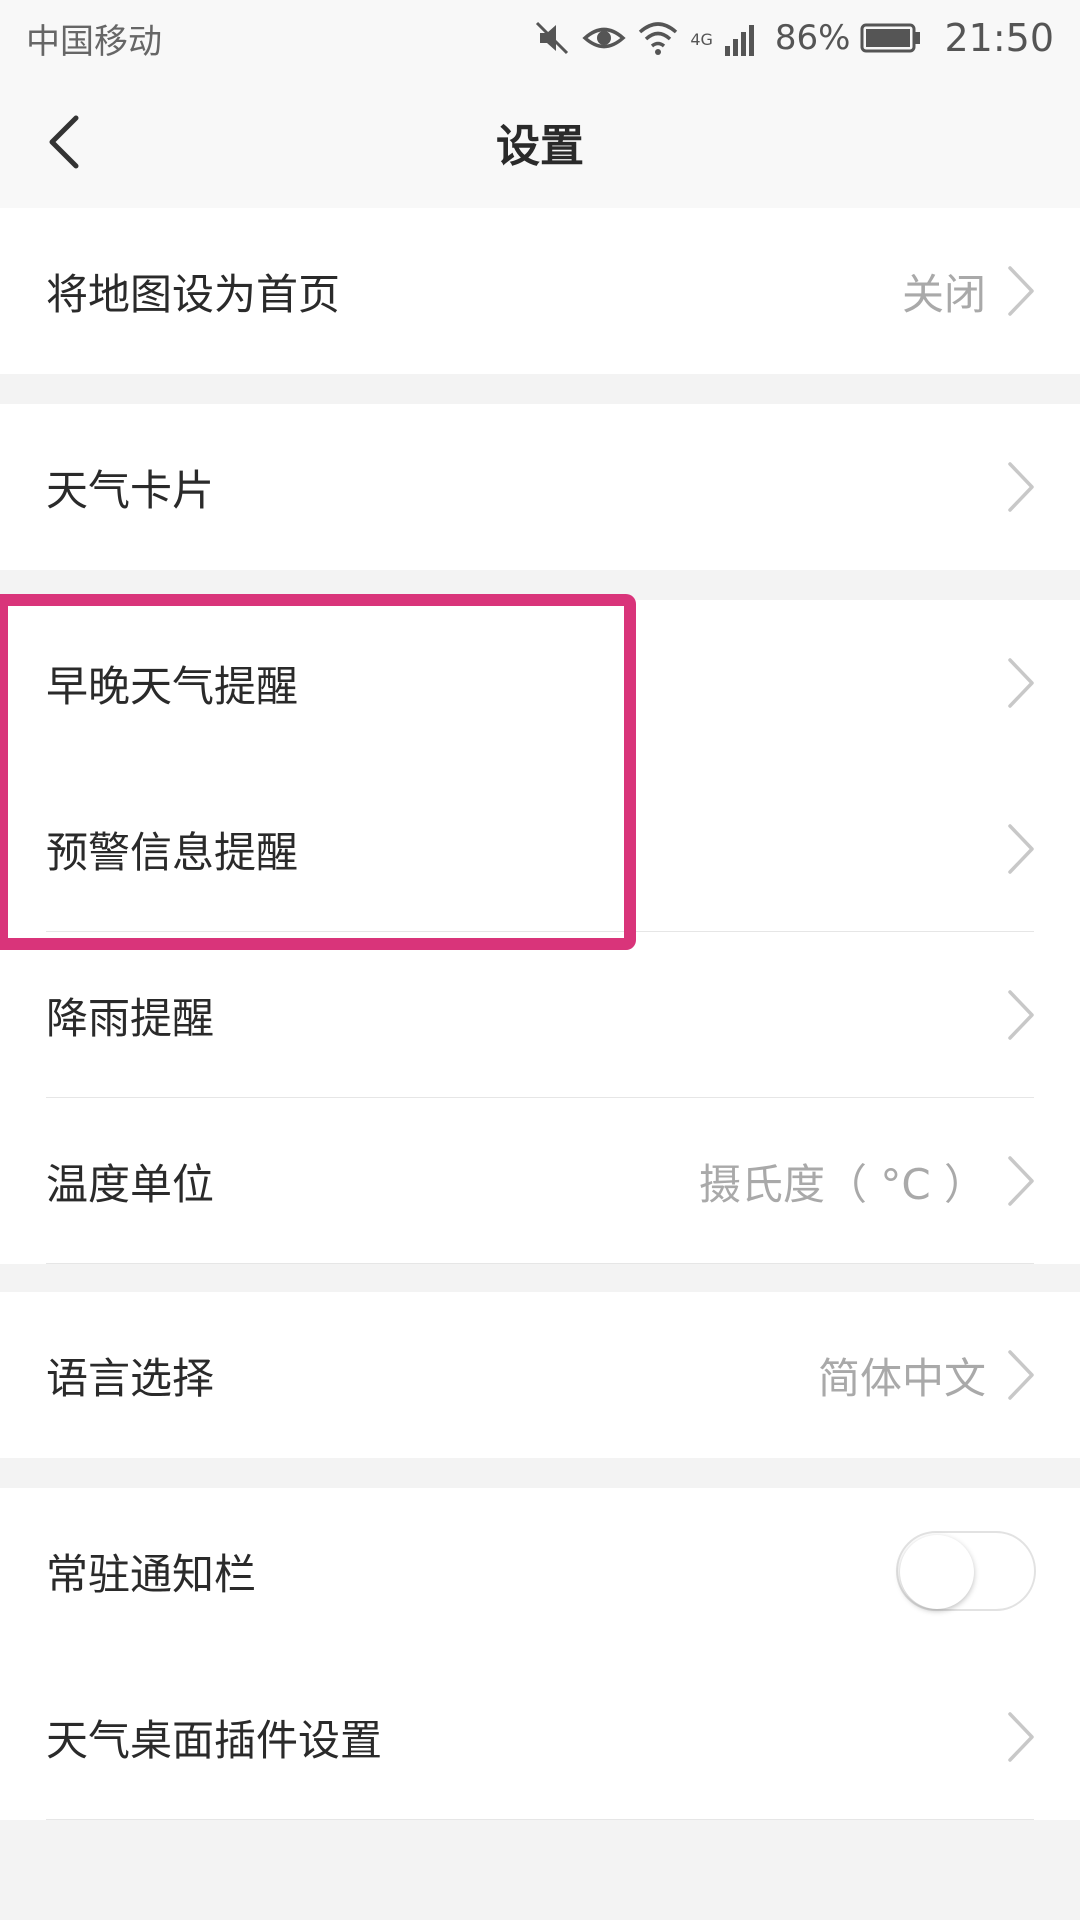 This screenshot has height=1920, width=1080. What do you see at coordinates (540, 683) in the screenshot?
I see `row-morning-evening-reminder: 早晚天气提醒` at bounding box center [540, 683].